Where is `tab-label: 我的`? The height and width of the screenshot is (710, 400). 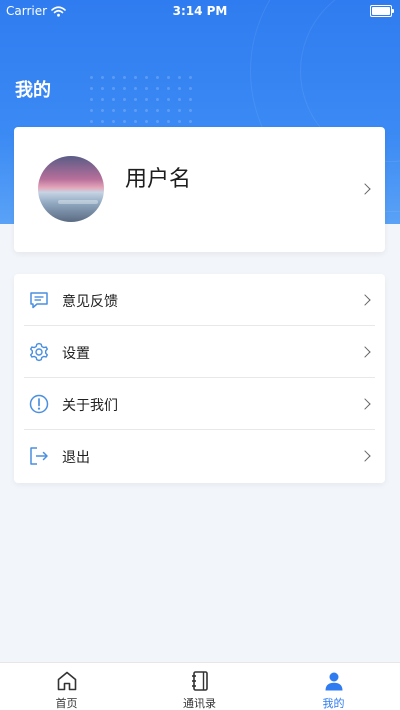 tab-label: 我的 is located at coordinates (333, 703).